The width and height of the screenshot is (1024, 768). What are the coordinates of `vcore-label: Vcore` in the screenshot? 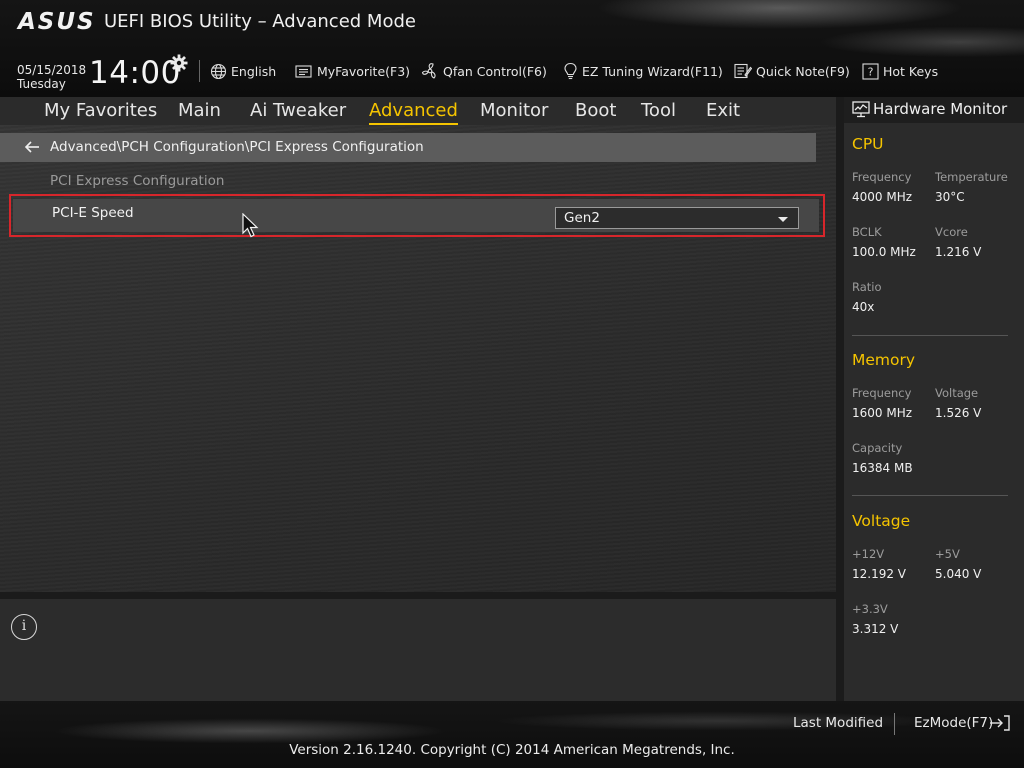 It's located at (951, 232).